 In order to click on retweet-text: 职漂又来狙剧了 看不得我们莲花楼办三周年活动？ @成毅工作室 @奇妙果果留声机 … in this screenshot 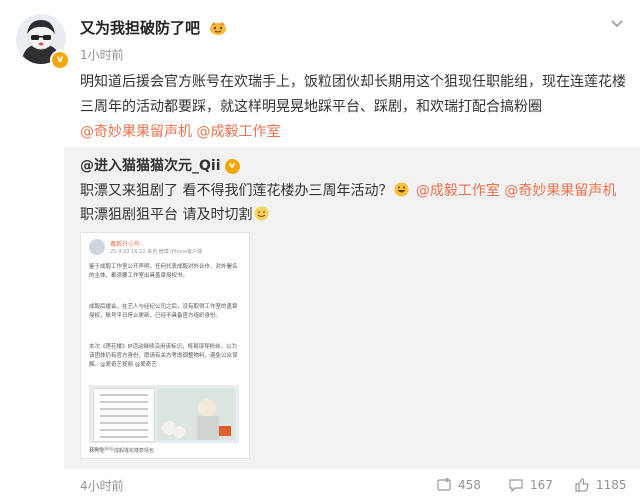, I will do `click(355, 203)`.